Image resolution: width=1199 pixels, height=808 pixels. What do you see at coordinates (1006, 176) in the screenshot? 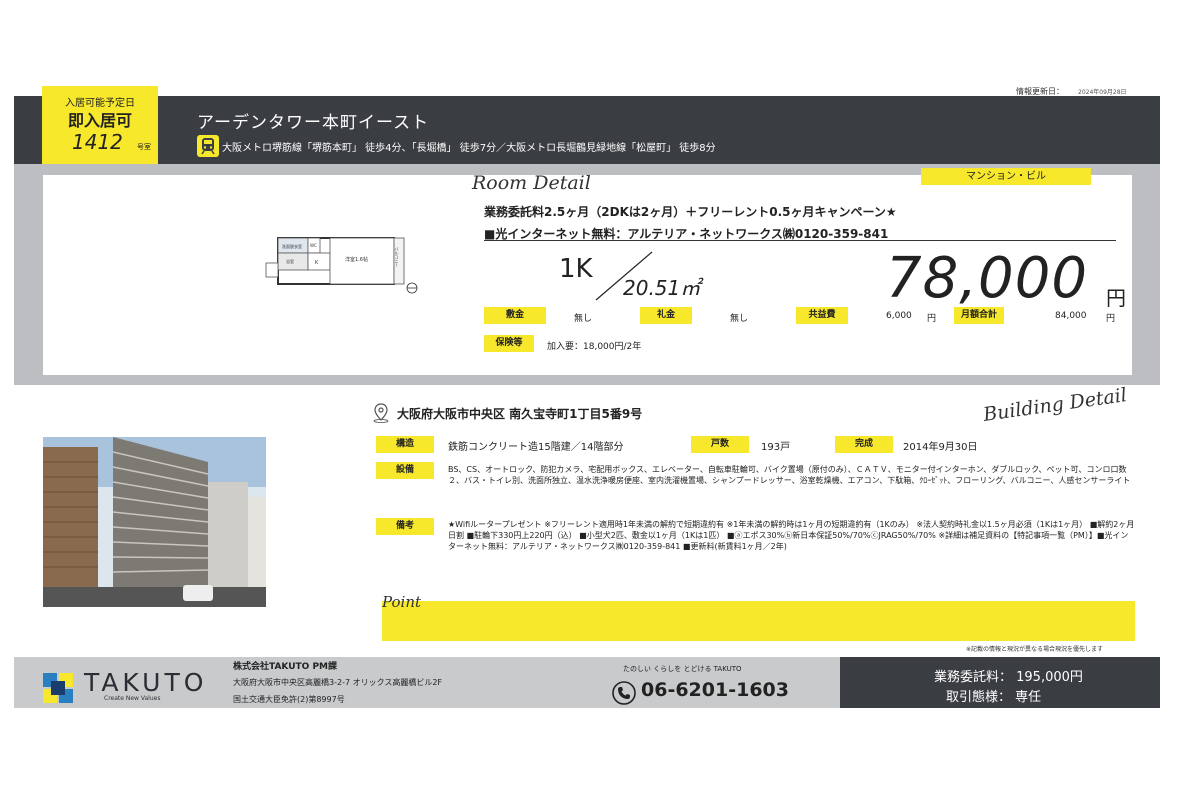
I see `property-type-tag: マンション・ビル` at bounding box center [1006, 176].